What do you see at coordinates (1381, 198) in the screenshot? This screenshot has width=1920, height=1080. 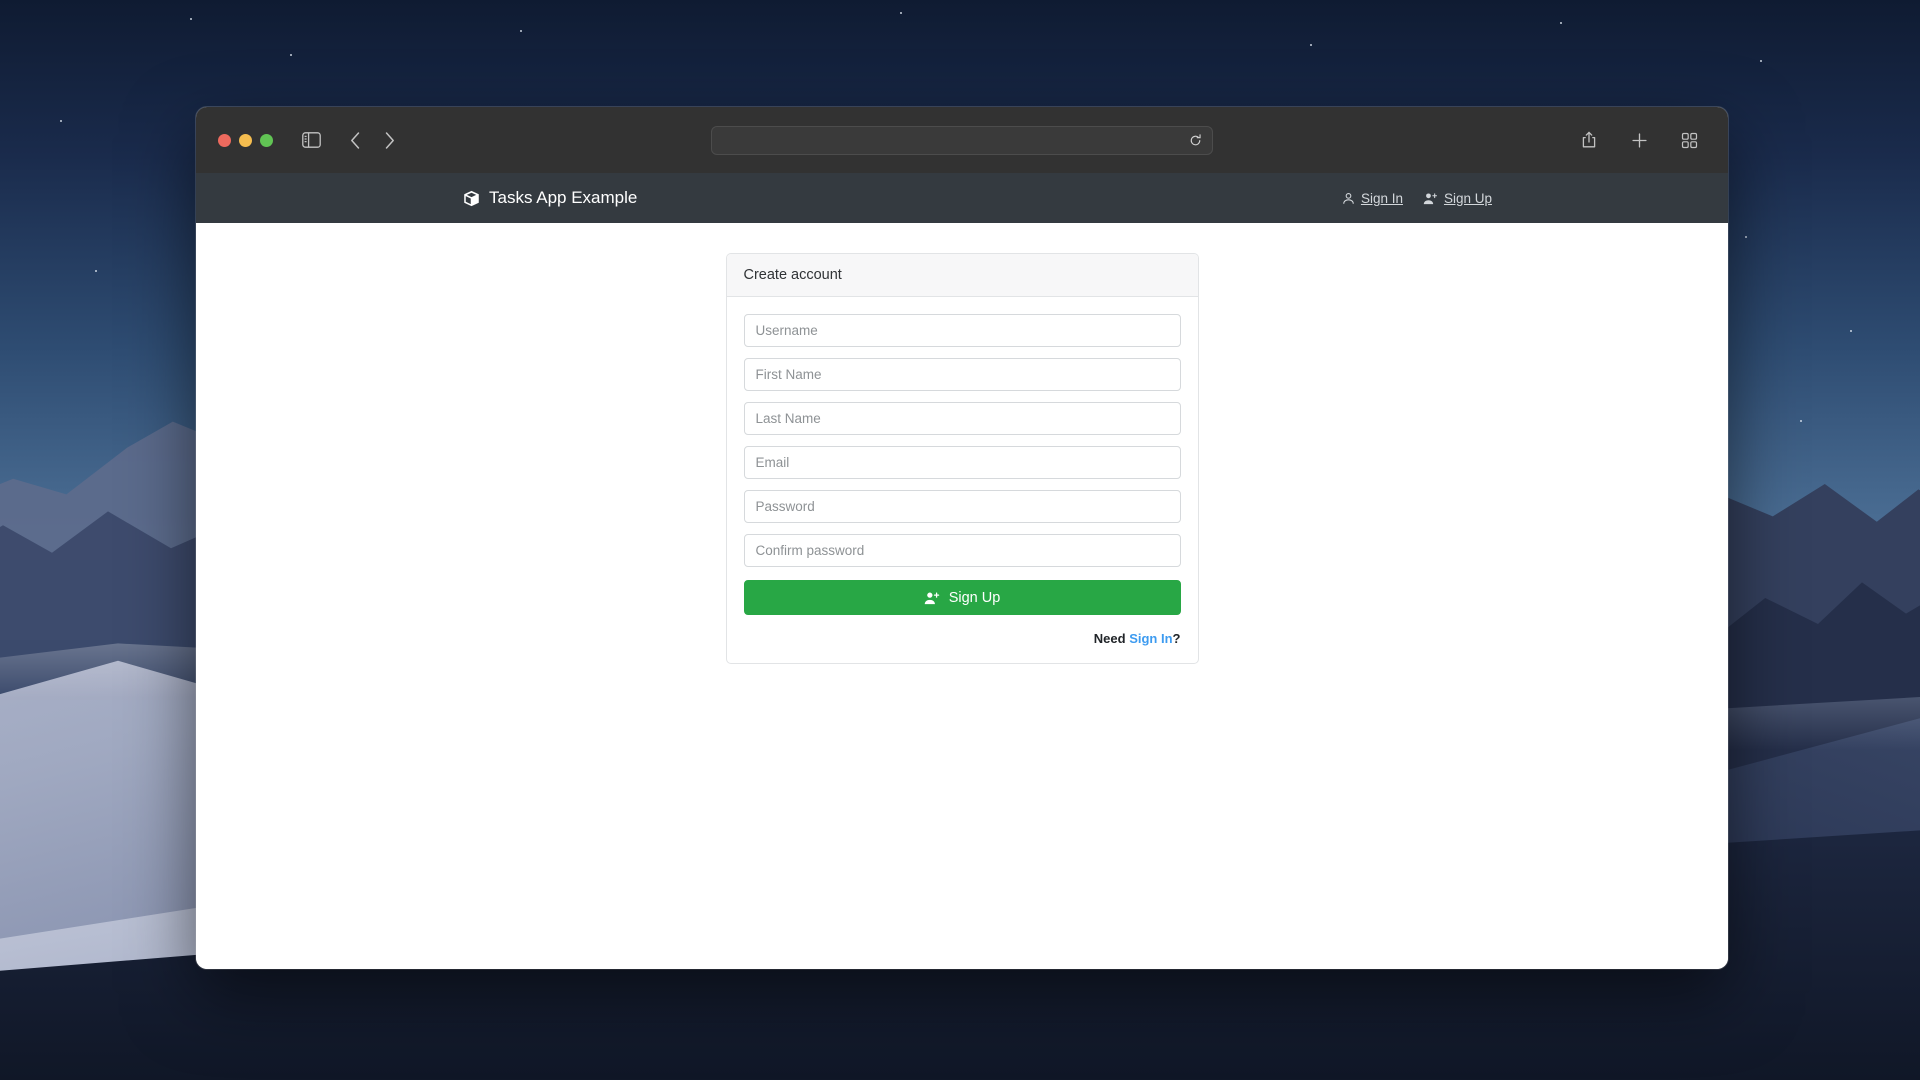 I see `nav-link-sign-in-label: Sign In` at bounding box center [1381, 198].